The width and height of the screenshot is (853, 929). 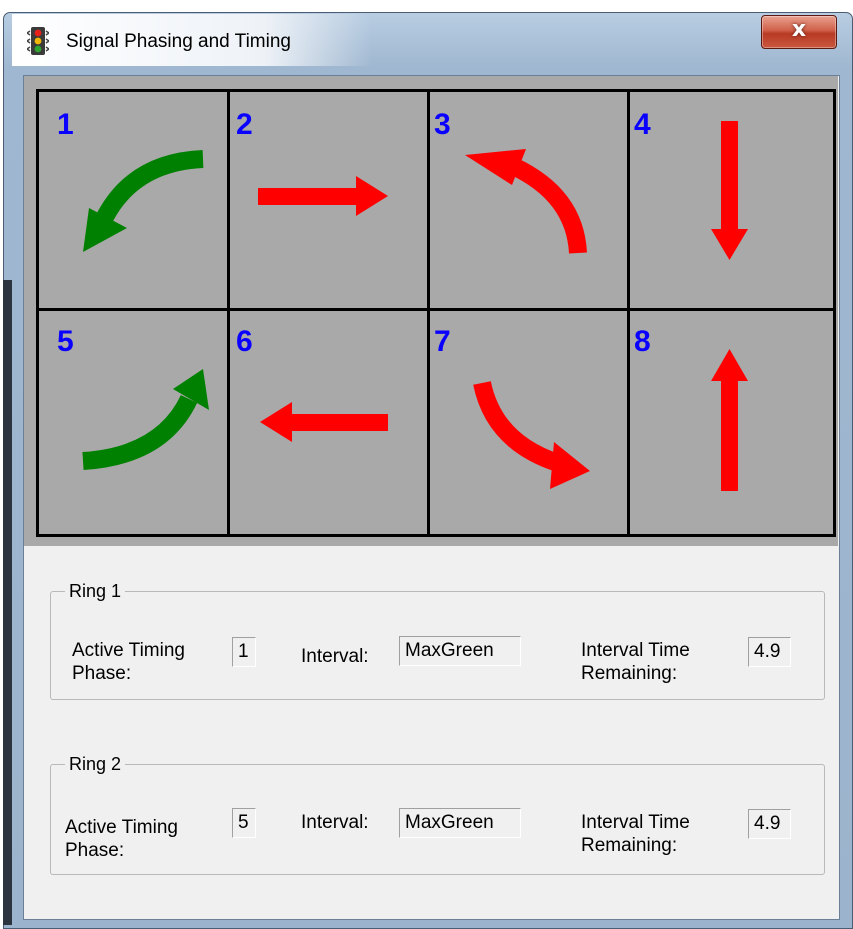 What do you see at coordinates (244, 823) in the screenshot?
I see `active-phase-value: 5` at bounding box center [244, 823].